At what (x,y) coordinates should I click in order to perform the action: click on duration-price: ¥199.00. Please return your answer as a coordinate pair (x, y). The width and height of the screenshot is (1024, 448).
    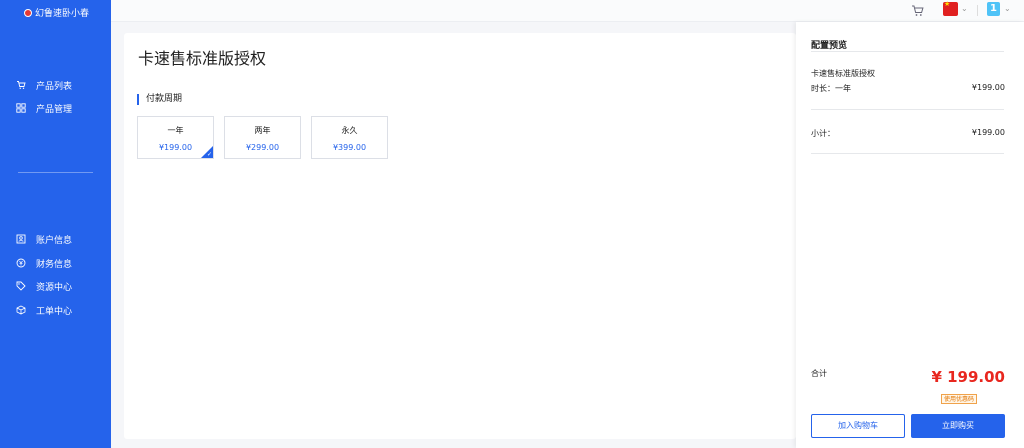
    Looking at the image, I should click on (988, 87).